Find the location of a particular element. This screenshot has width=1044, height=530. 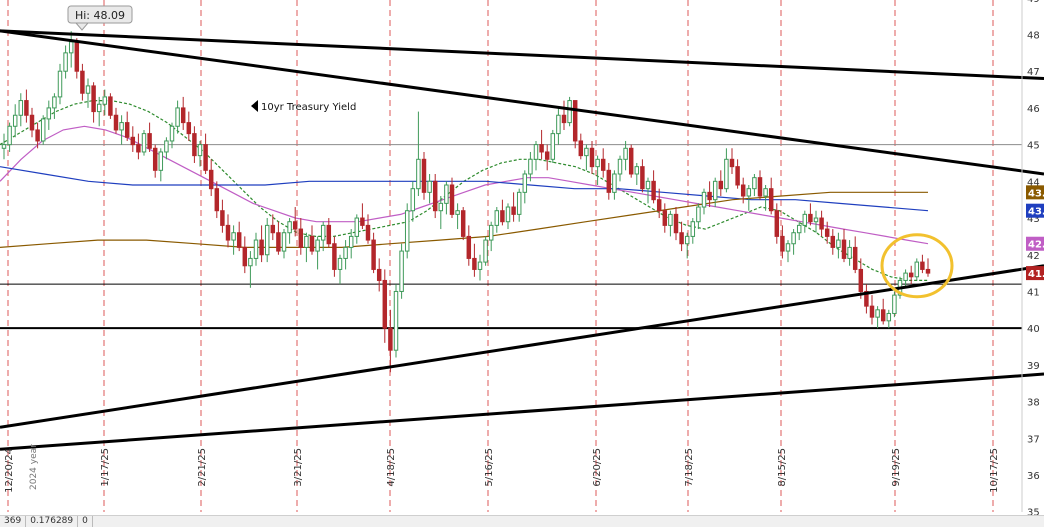

y-tick-label: 48 is located at coordinates (1033, 36).